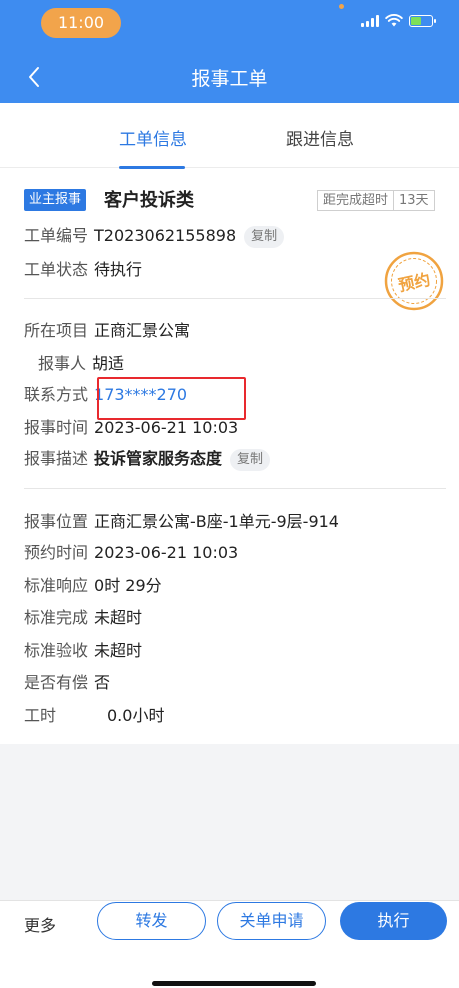 This screenshot has height=988, width=459. What do you see at coordinates (118, 269) in the screenshot?
I see `order-status: 待执行` at bounding box center [118, 269].